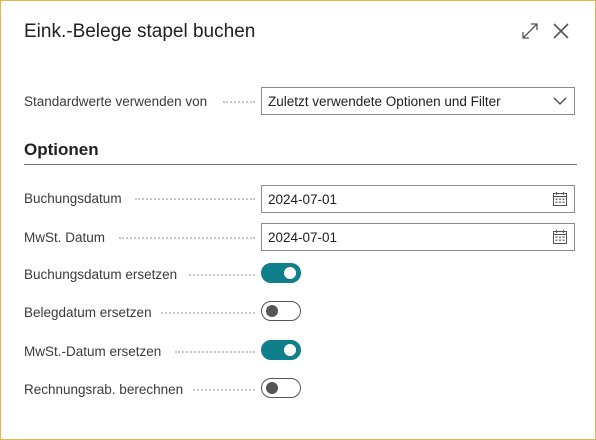 The image size is (596, 440). Describe the element at coordinates (300, 164) in the screenshot. I see `section-divider` at that location.